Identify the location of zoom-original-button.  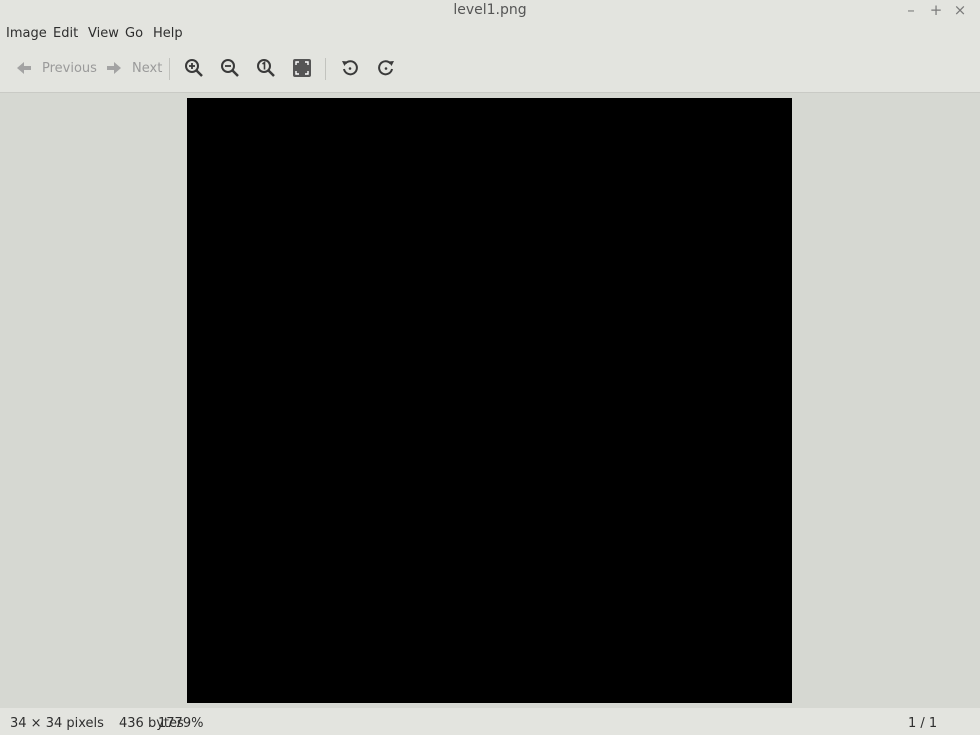
(266, 68).